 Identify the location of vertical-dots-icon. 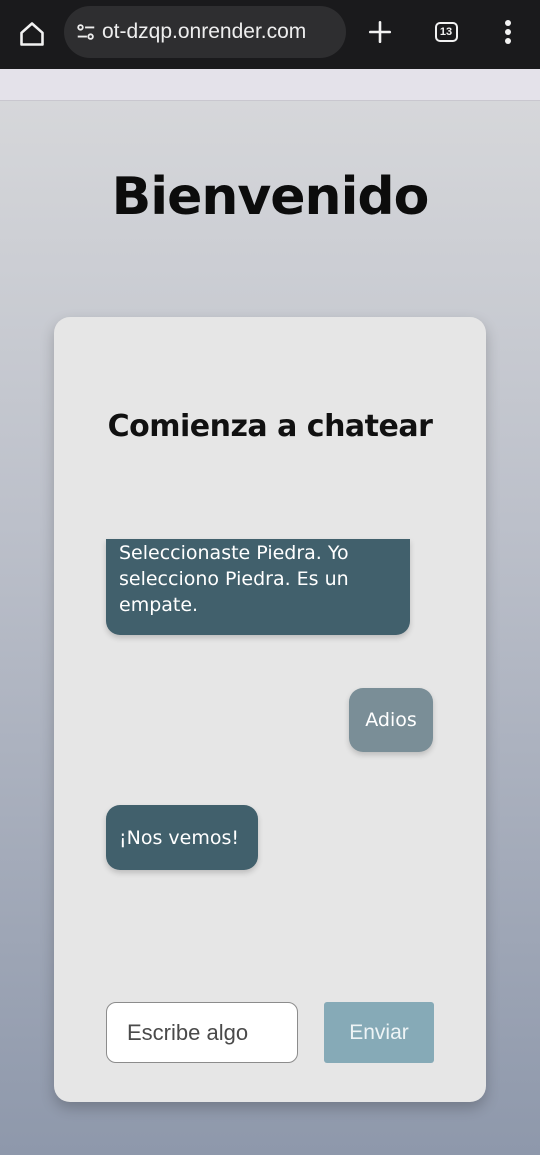
(508, 32).